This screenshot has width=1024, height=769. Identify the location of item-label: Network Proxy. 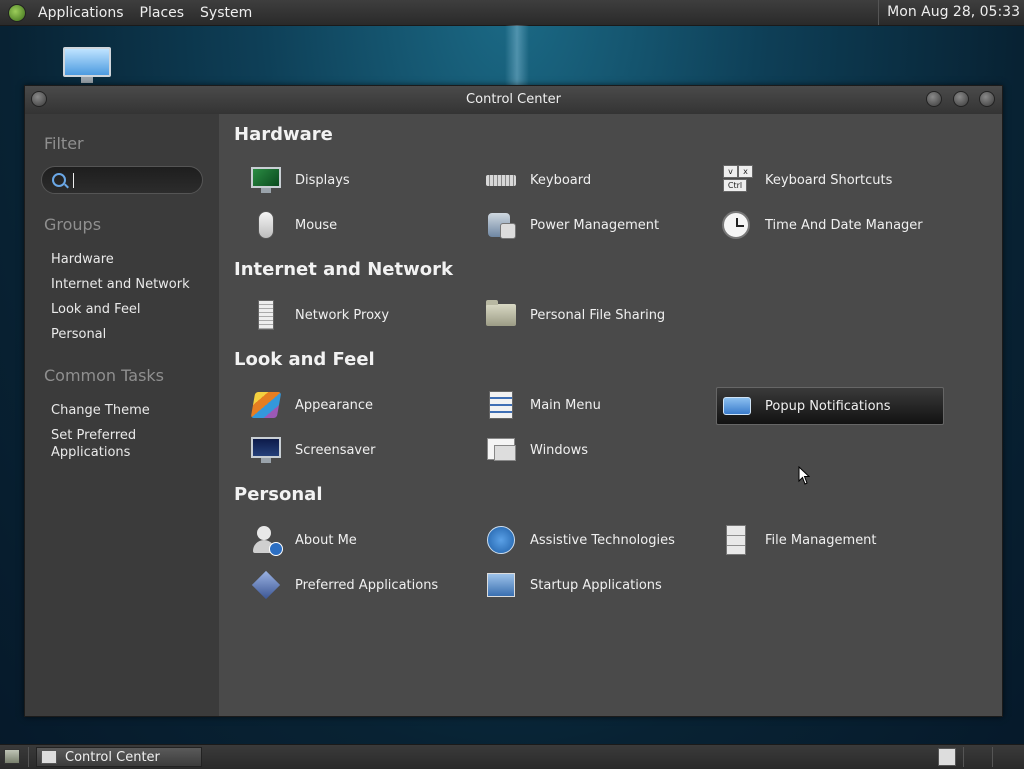
(342, 315).